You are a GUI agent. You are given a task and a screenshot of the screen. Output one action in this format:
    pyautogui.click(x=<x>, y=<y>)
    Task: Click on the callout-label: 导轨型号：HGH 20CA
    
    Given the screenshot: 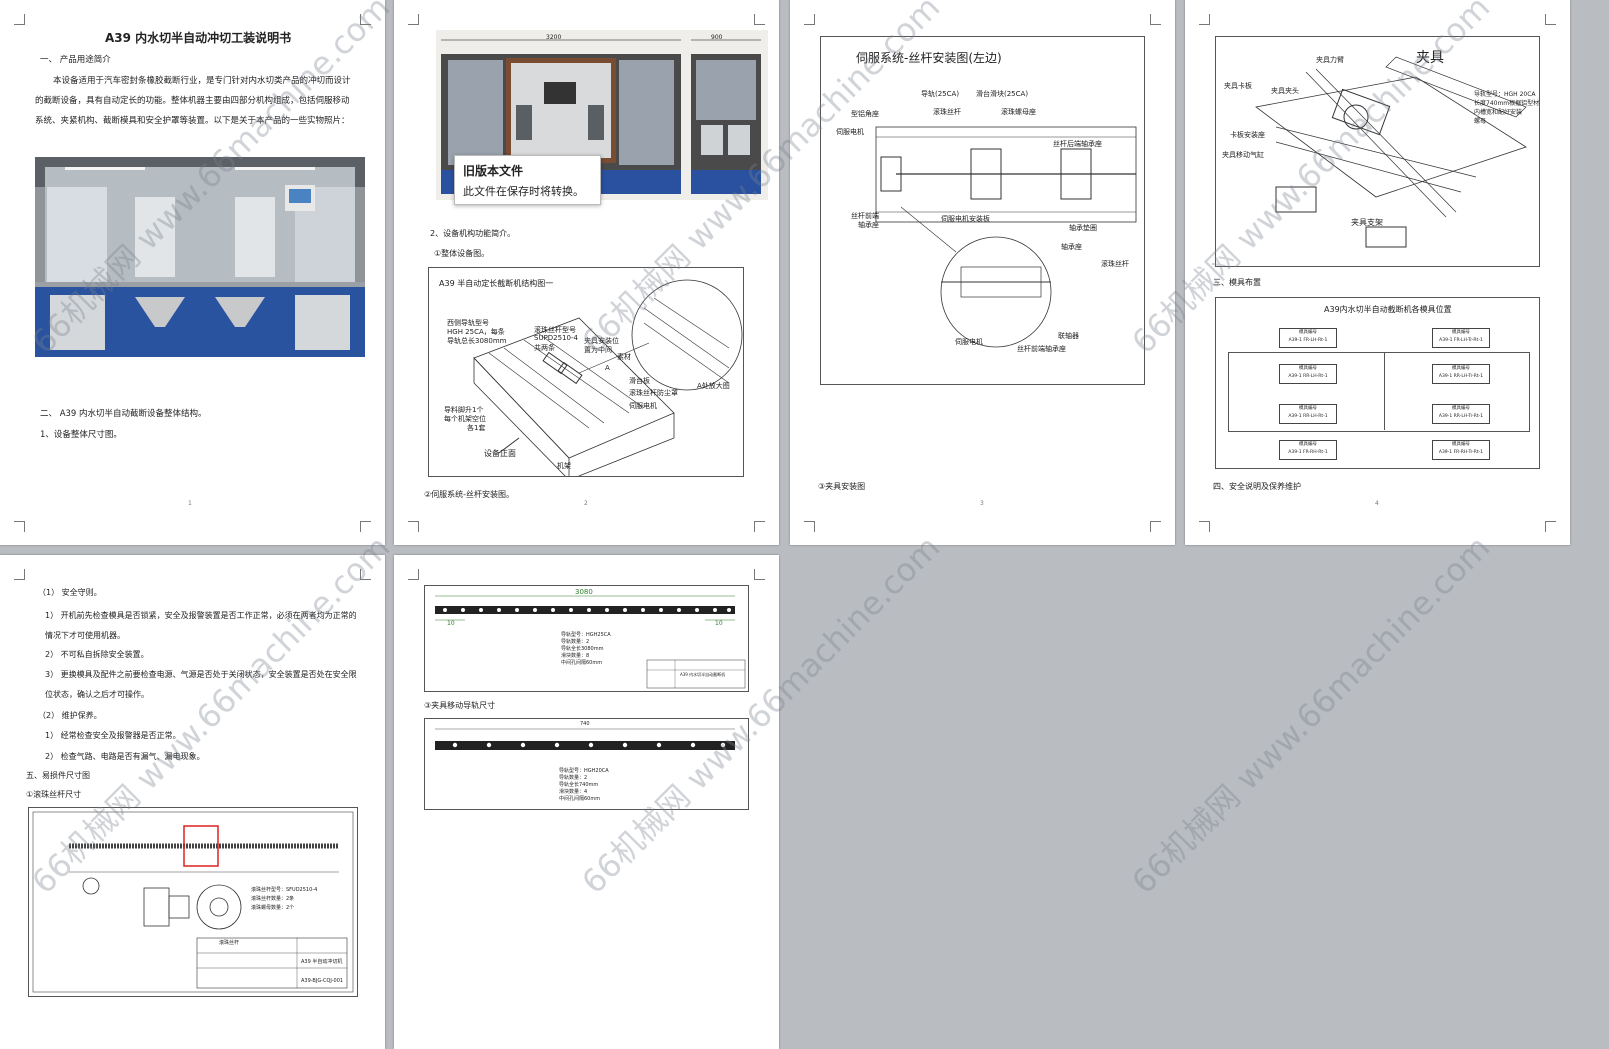 What is the action you would take?
    pyautogui.click(x=1505, y=94)
    